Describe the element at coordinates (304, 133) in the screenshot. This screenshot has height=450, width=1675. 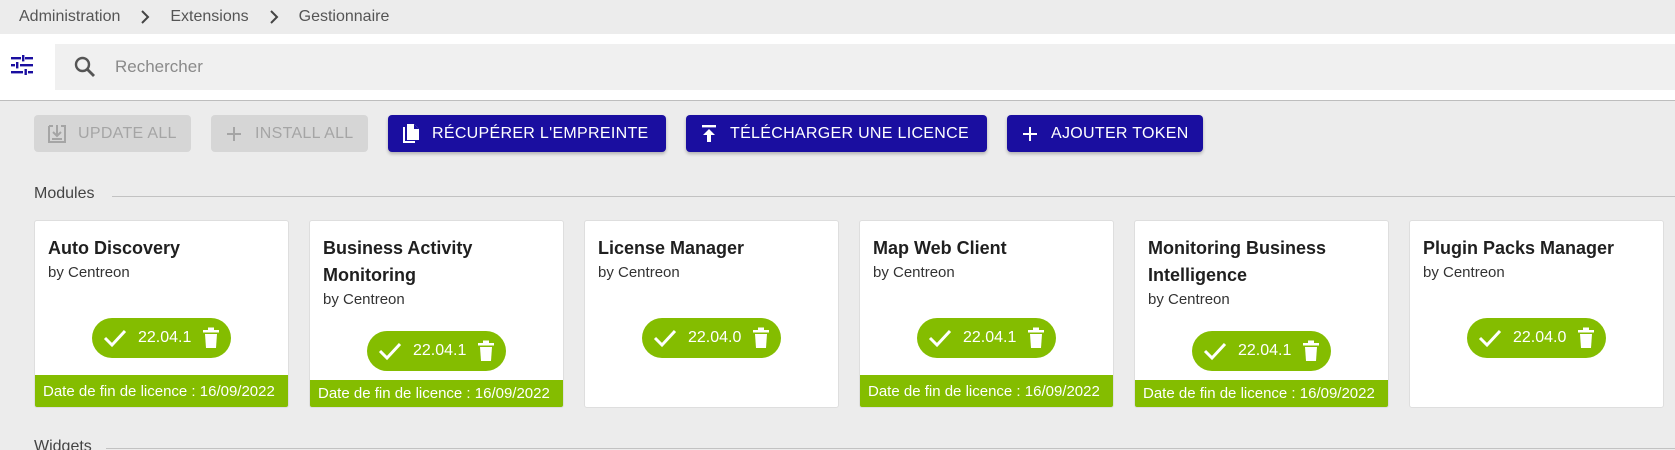
I see `install-all-label: INSTALL ALL` at that location.